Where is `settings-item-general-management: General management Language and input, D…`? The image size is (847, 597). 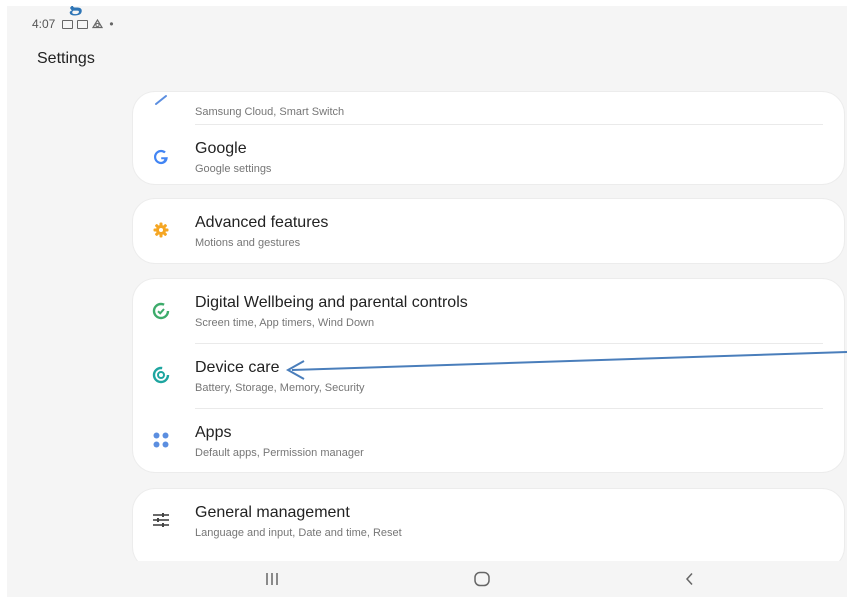 settings-item-general-management: General management Language and input, D… is located at coordinates (488, 521).